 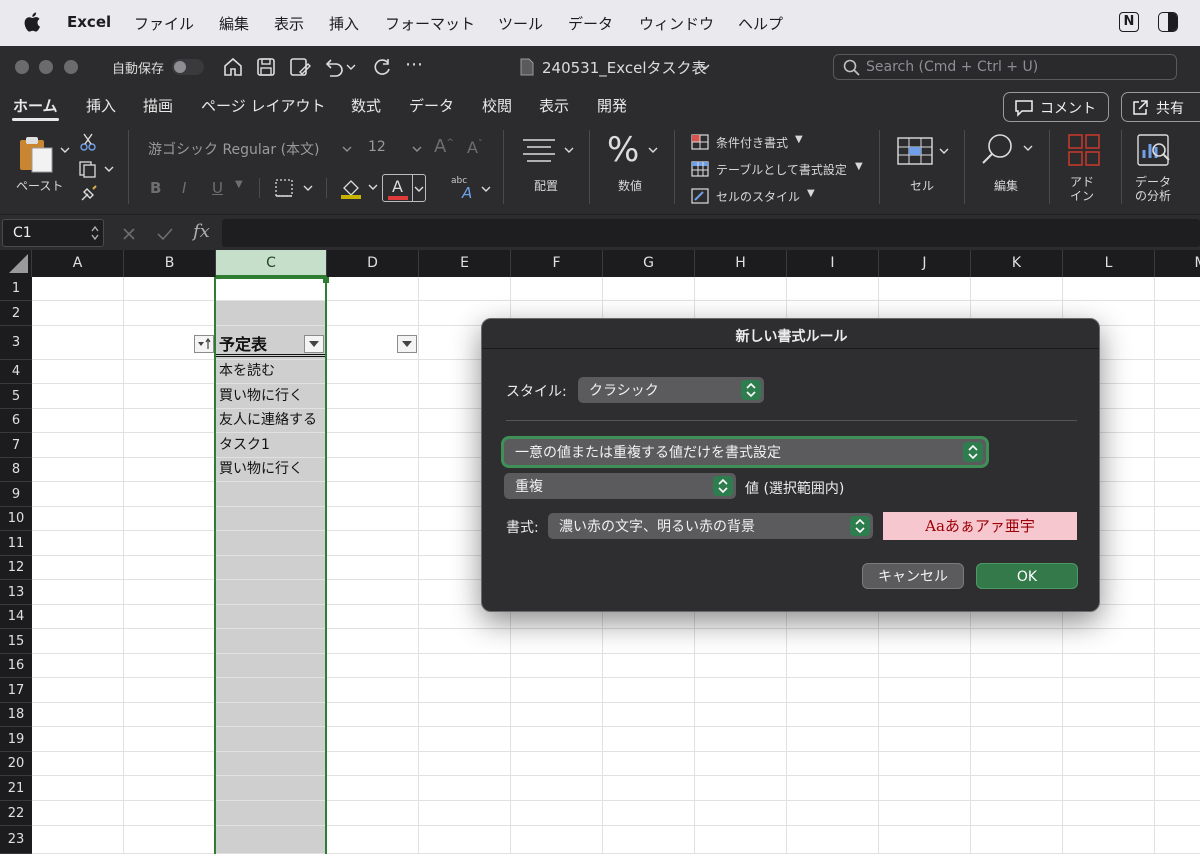 What do you see at coordinates (339, 67) in the screenshot?
I see `undo-icon` at bounding box center [339, 67].